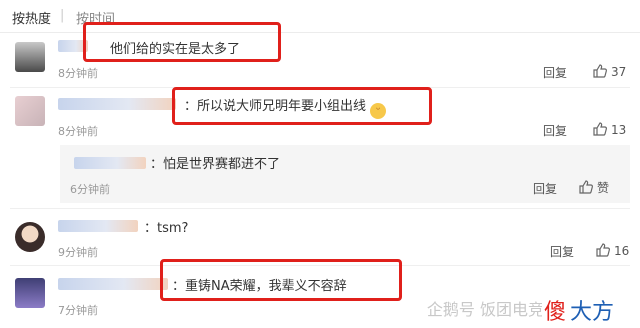 This screenshot has height=328, width=640. What do you see at coordinates (609, 71) in the screenshot?
I see `like-button: 37` at bounding box center [609, 71].